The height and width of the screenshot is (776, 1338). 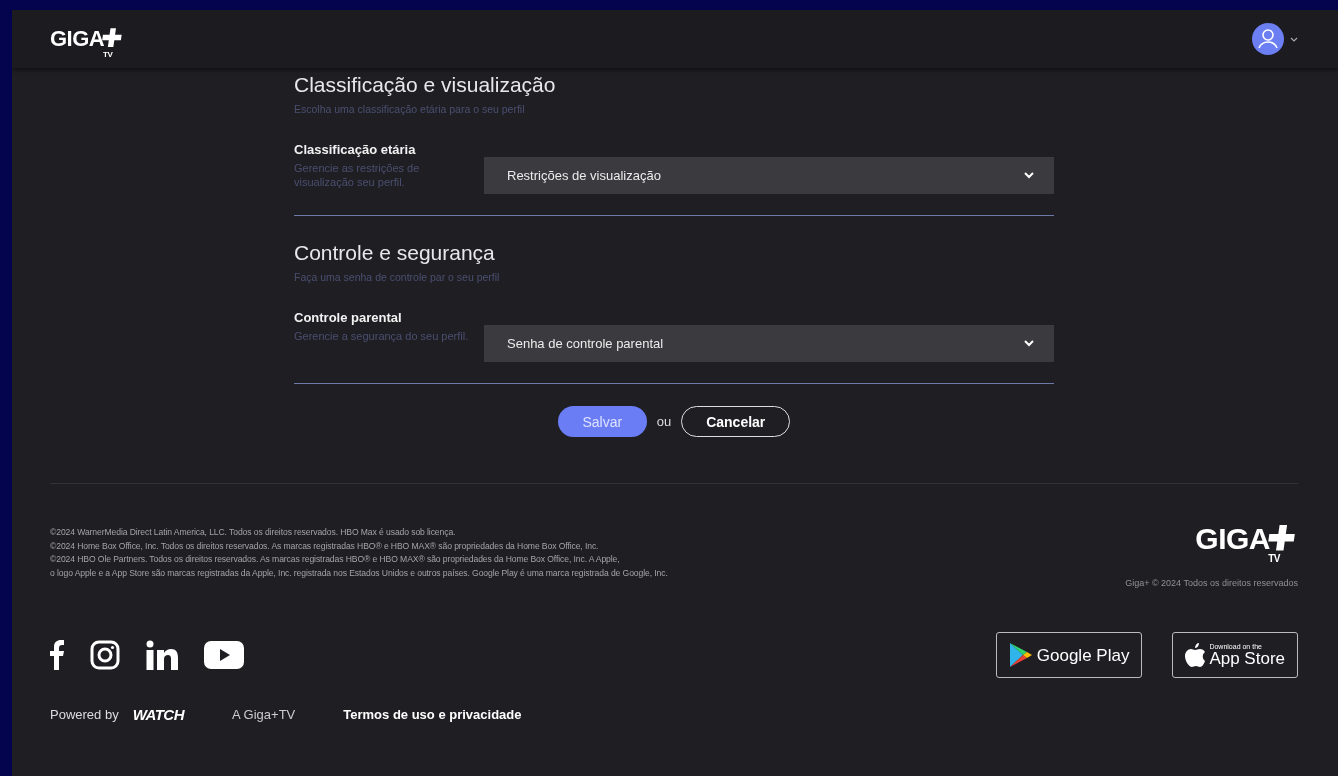 I want to click on section-subtitle: Faça uma senha de controle par o seu perfil, so click(x=397, y=277).